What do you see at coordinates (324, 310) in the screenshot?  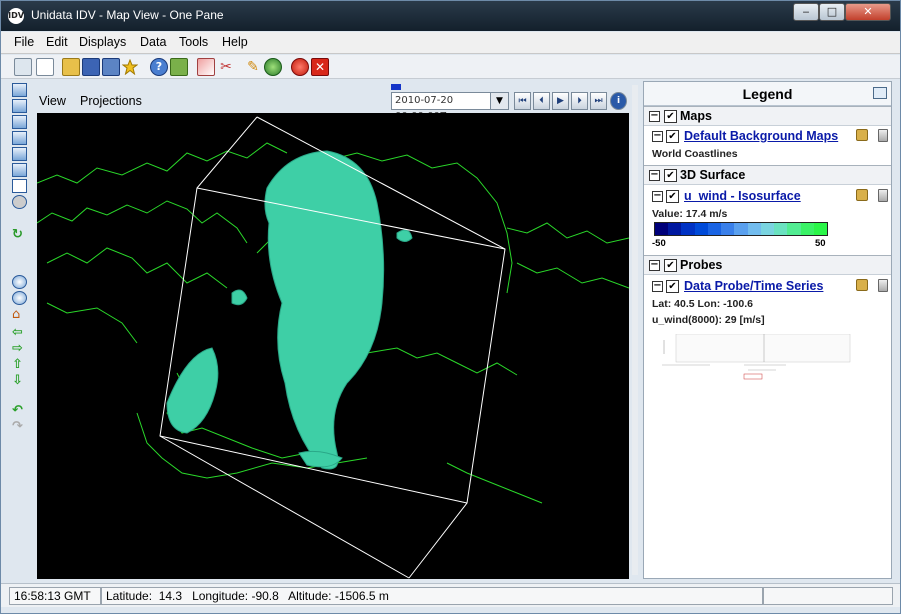 I see `isosurface-main` at bounding box center [324, 310].